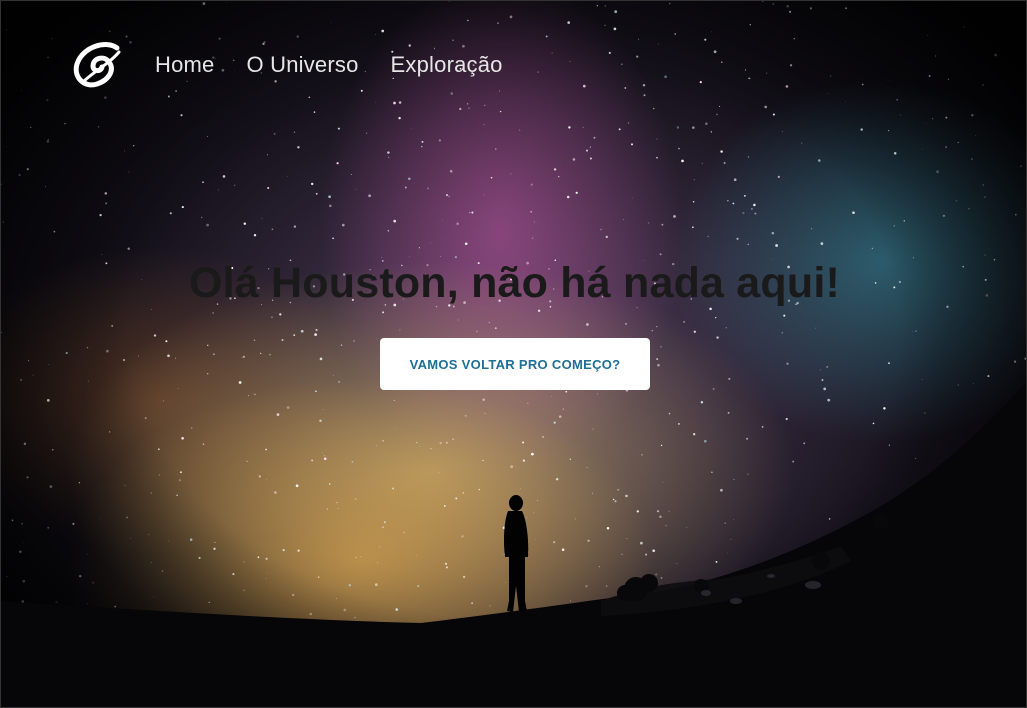  What do you see at coordinates (98, 65) in the screenshot?
I see `swirl-logo-icon` at bounding box center [98, 65].